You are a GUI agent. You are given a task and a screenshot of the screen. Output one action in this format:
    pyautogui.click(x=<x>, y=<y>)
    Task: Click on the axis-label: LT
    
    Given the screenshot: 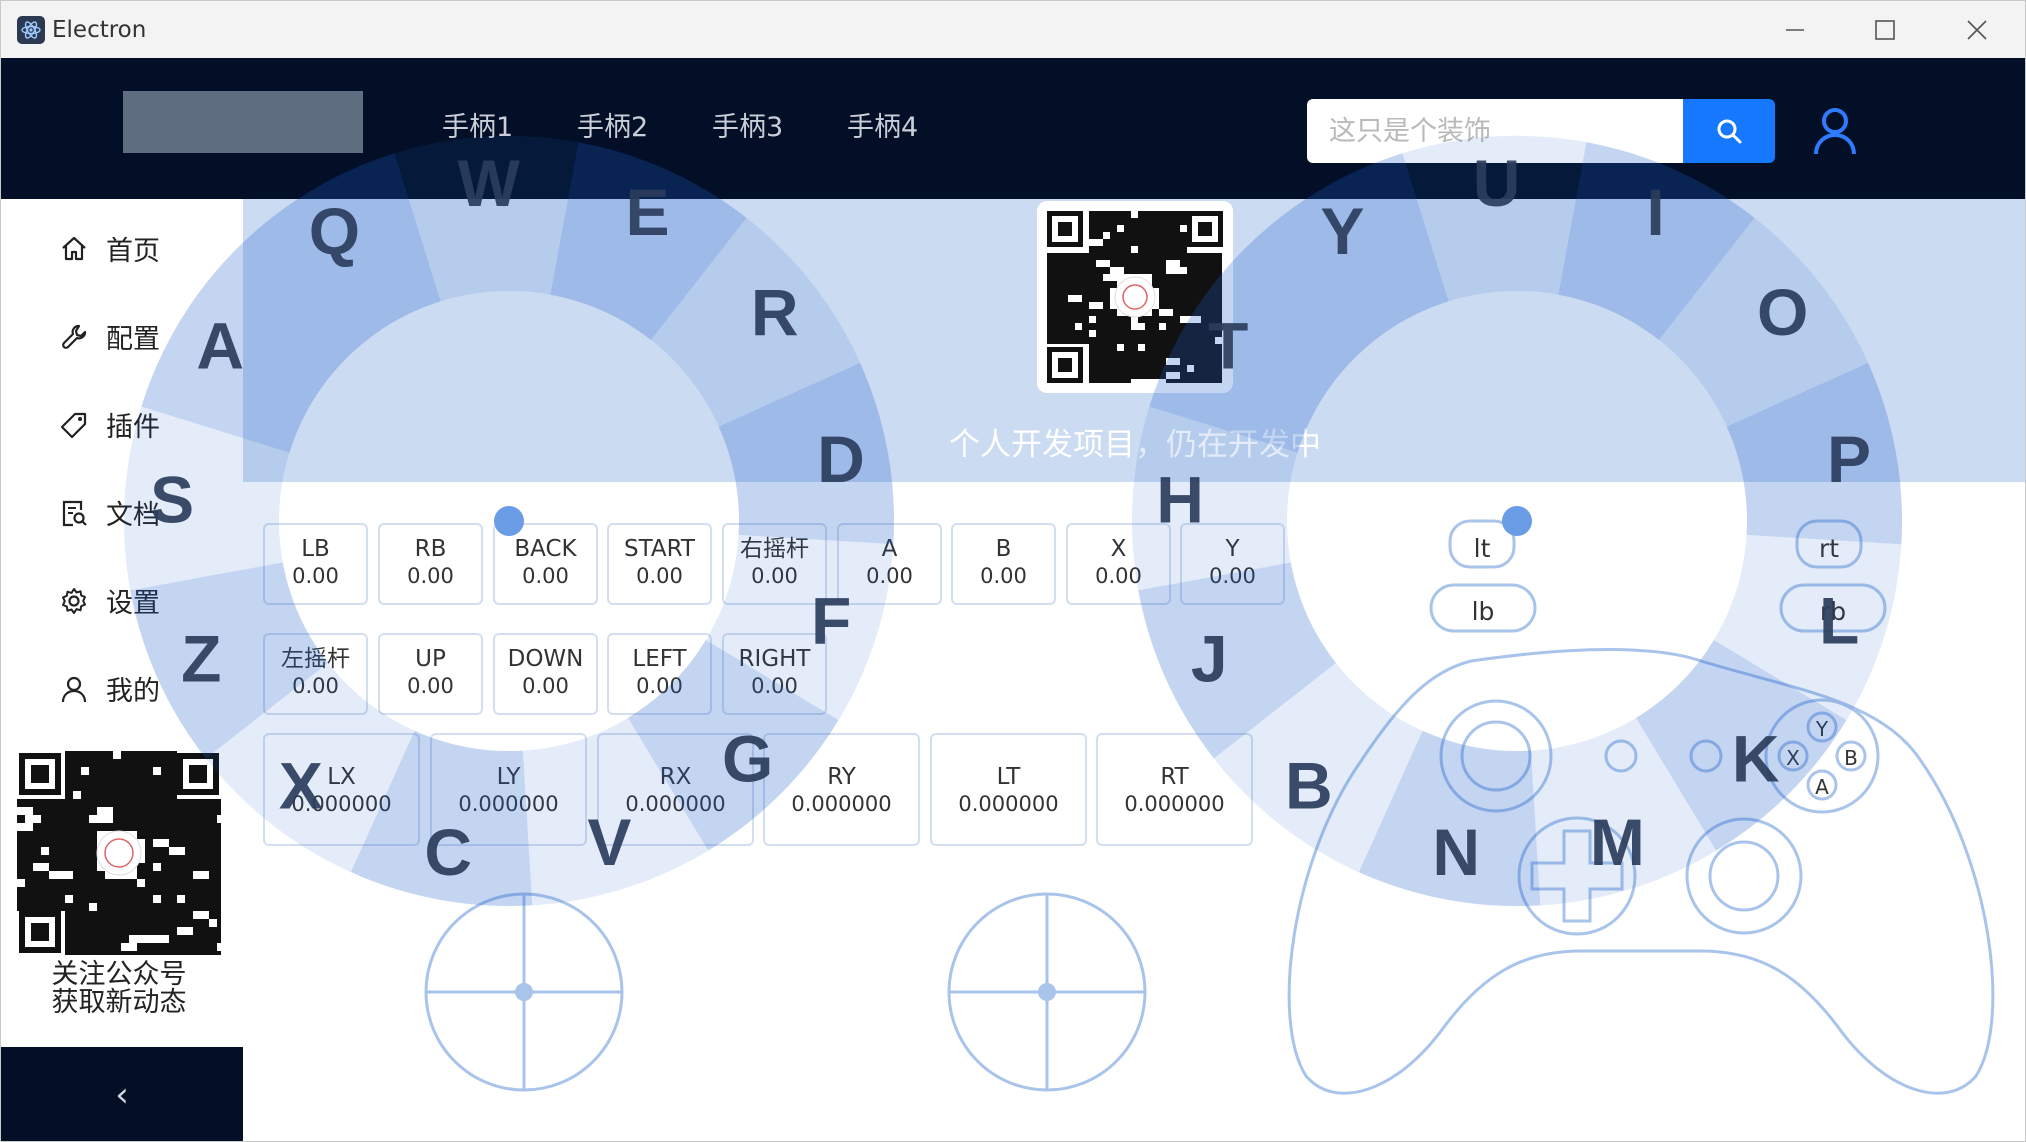 What is the action you would take?
    pyautogui.click(x=1008, y=777)
    